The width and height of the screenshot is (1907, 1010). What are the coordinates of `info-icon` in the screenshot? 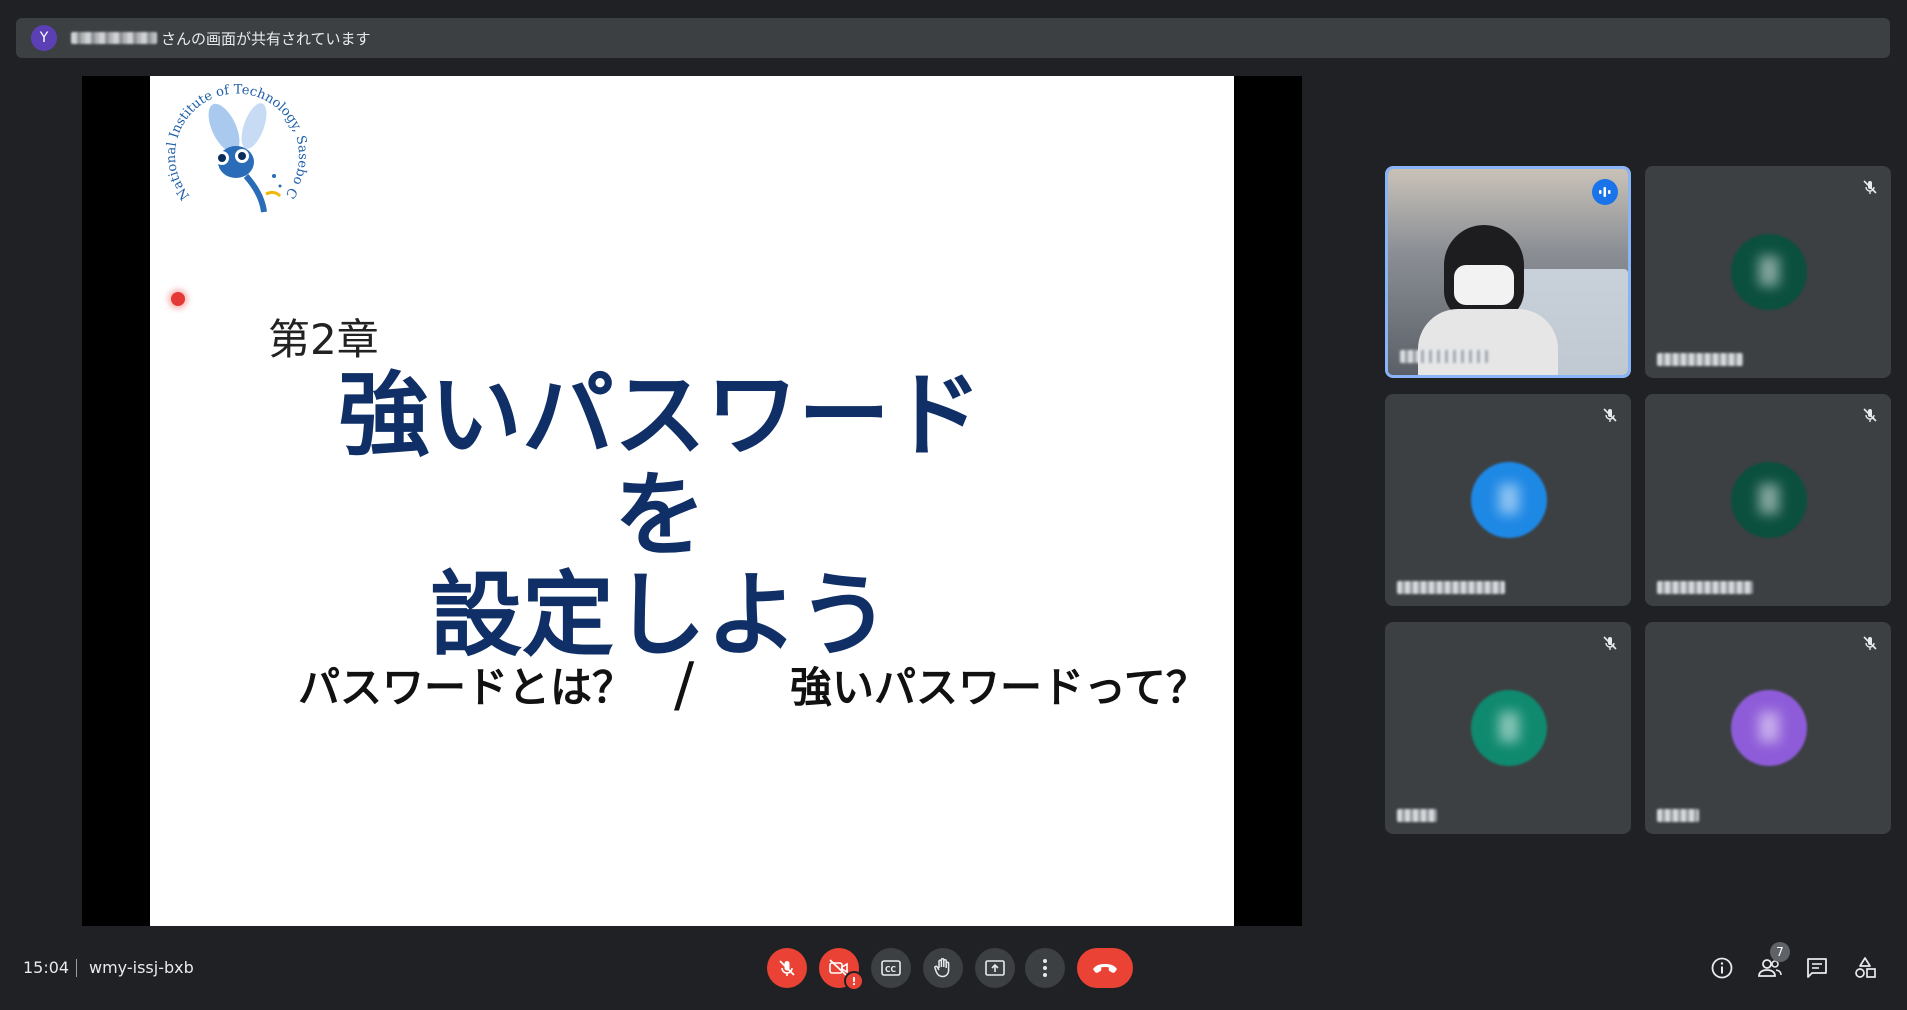 It's located at (1722, 968).